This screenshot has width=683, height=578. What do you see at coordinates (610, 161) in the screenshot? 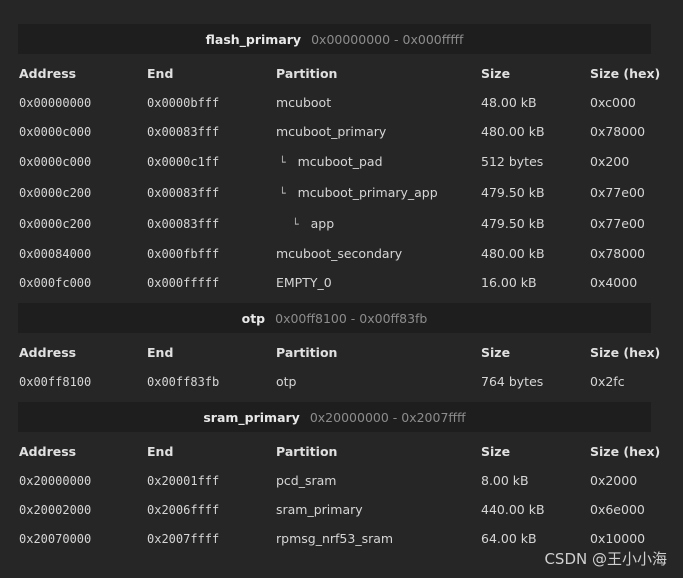
I see `size-hex-cell: 0x200` at bounding box center [610, 161].